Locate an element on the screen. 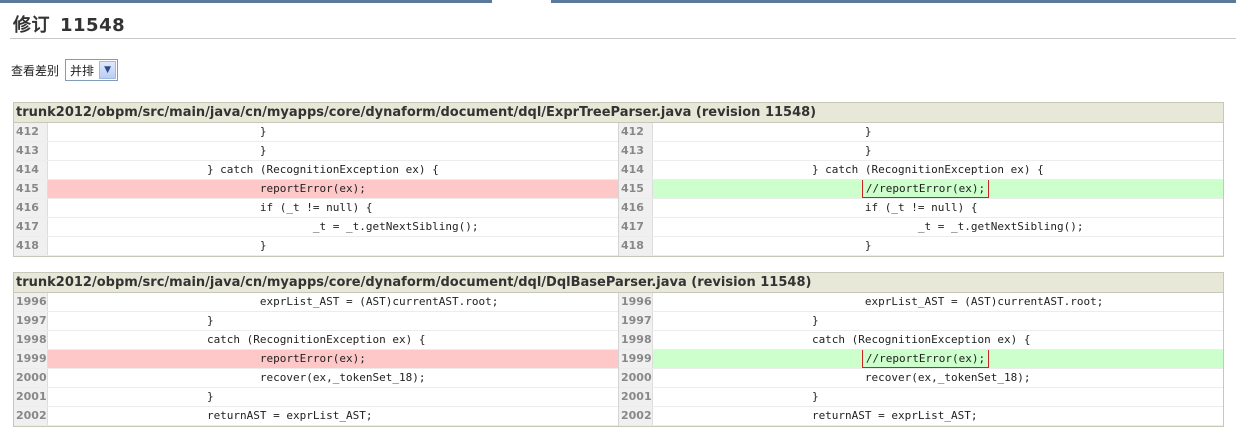 Image resolution: width=1236 pixels, height=432 pixels. view-mode-value: 并排 is located at coordinates (82, 70).